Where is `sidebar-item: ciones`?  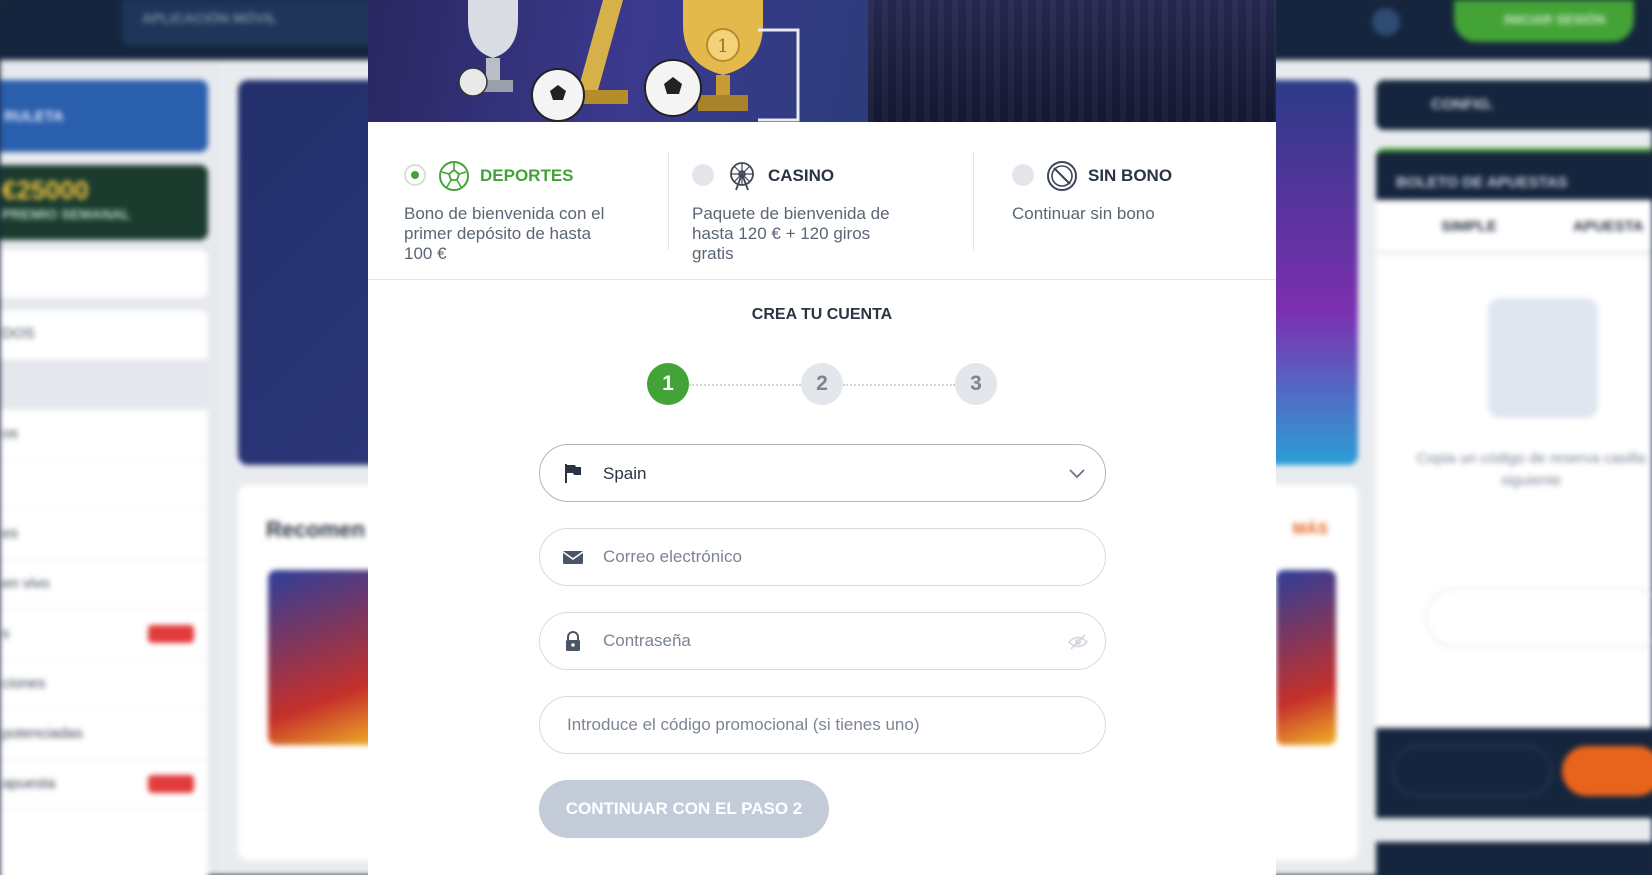
sidebar-item: ciones is located at coordinates (104, 685).